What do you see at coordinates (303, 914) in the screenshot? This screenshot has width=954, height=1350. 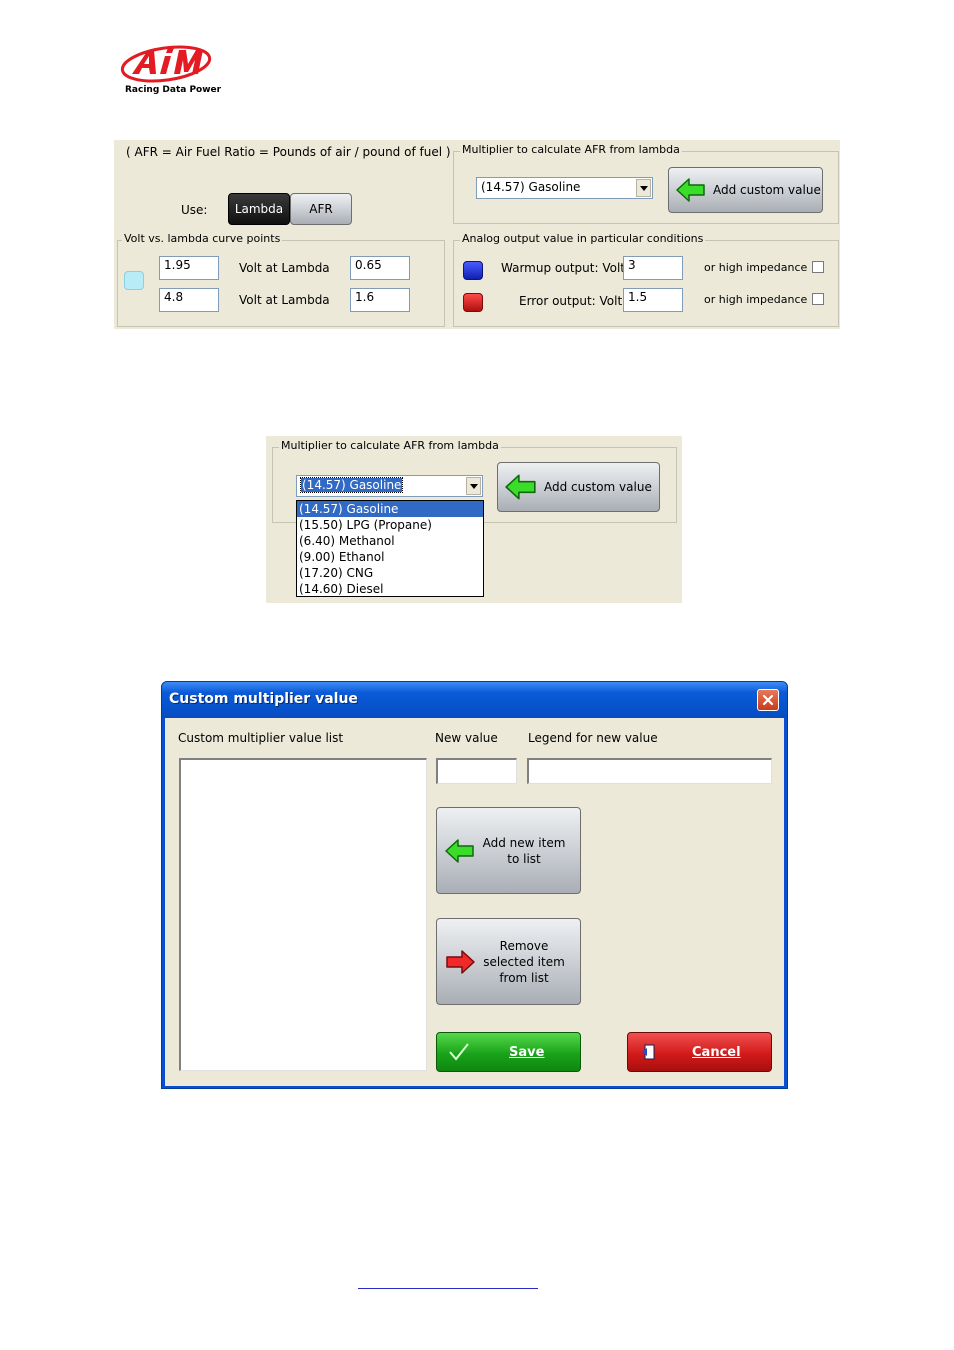 I see `custom-value-list` at bounding box center [303, 914].